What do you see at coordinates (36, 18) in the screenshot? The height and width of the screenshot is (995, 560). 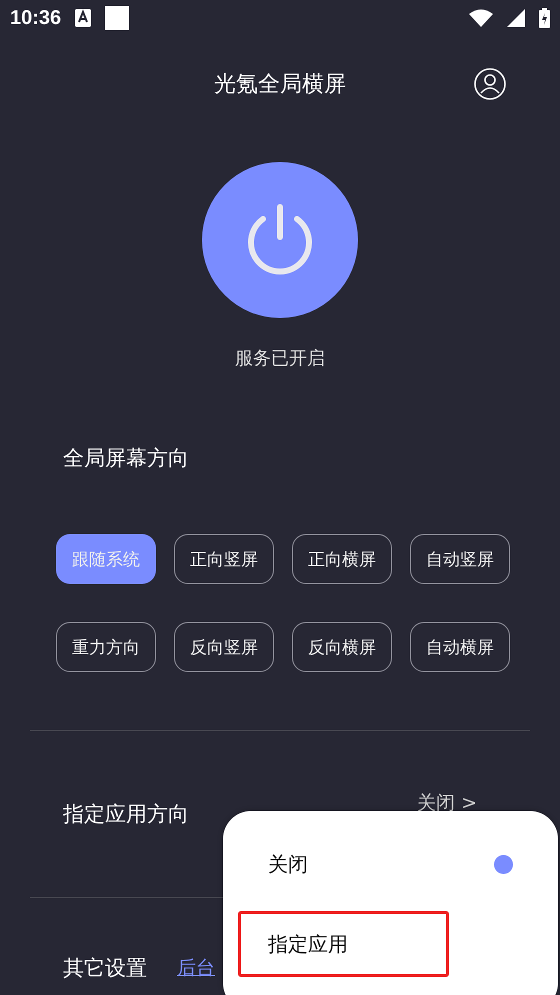 I see `status-time: 10:36` at bounding box center [36, 18].